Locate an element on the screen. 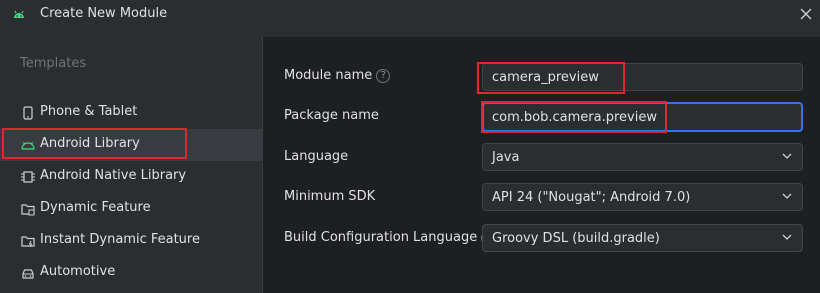 The width and height of the screenshot is (820, 293). module-name-label: Module name? is located at coordinates (337, 75).